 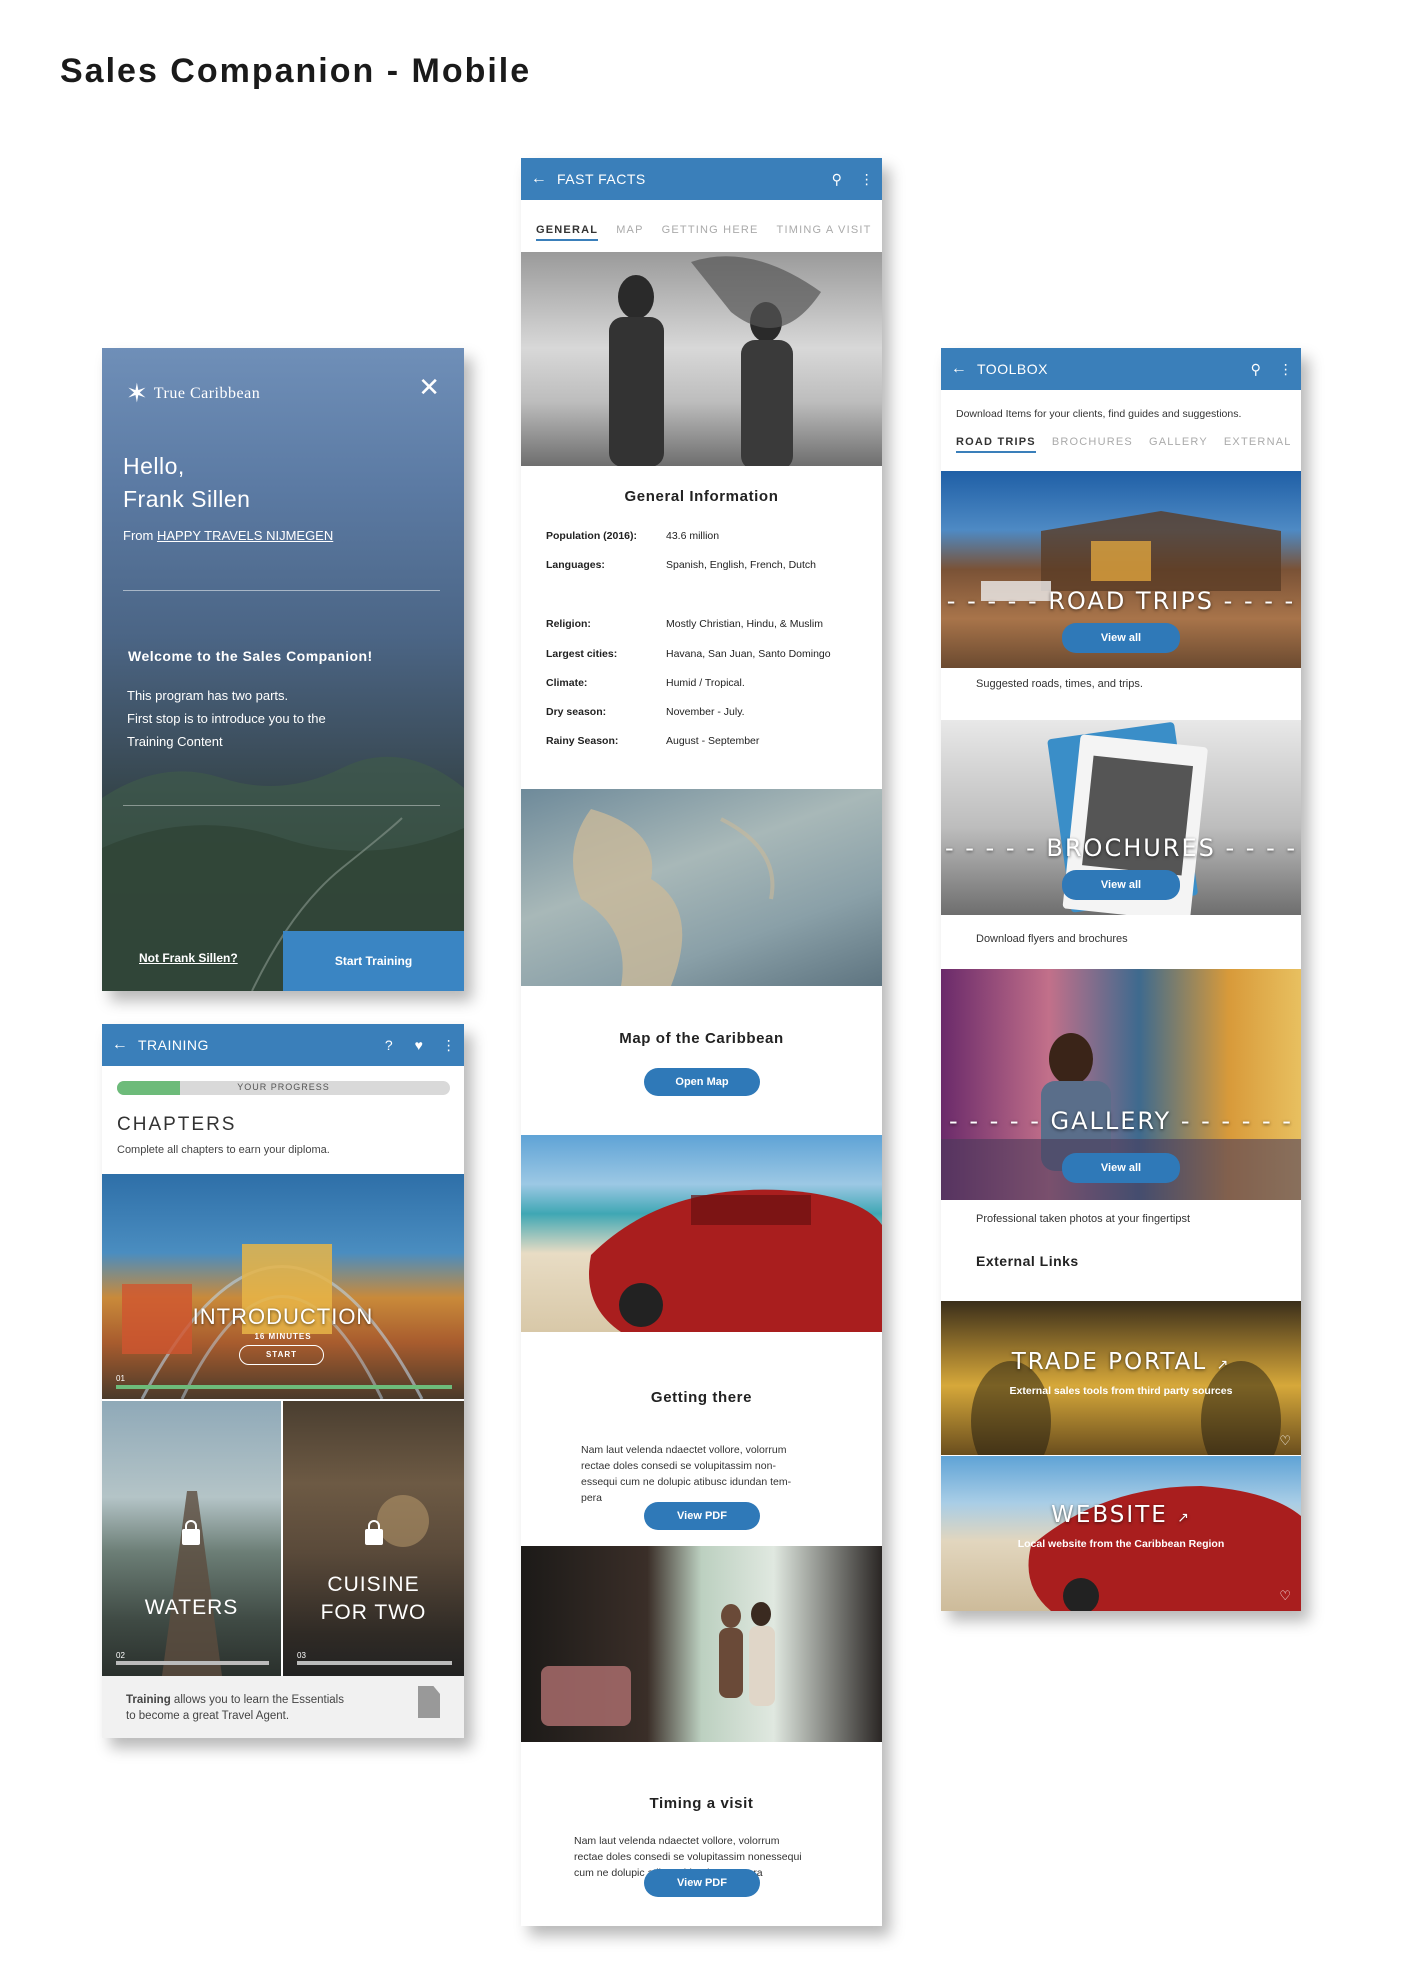 What do you see at coordinates (1109, 1515) in the screenshot?
I see `banner-title-text: WEBSITE` at bounding box center [1109, 1515].